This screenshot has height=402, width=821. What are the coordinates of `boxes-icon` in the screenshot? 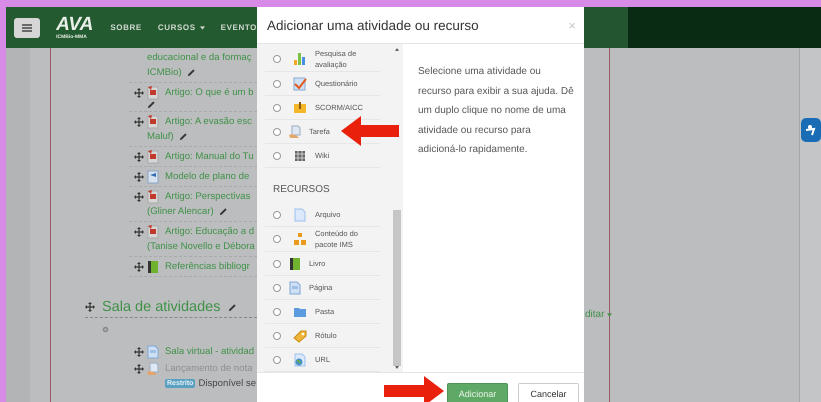 It's located at (300, 239).